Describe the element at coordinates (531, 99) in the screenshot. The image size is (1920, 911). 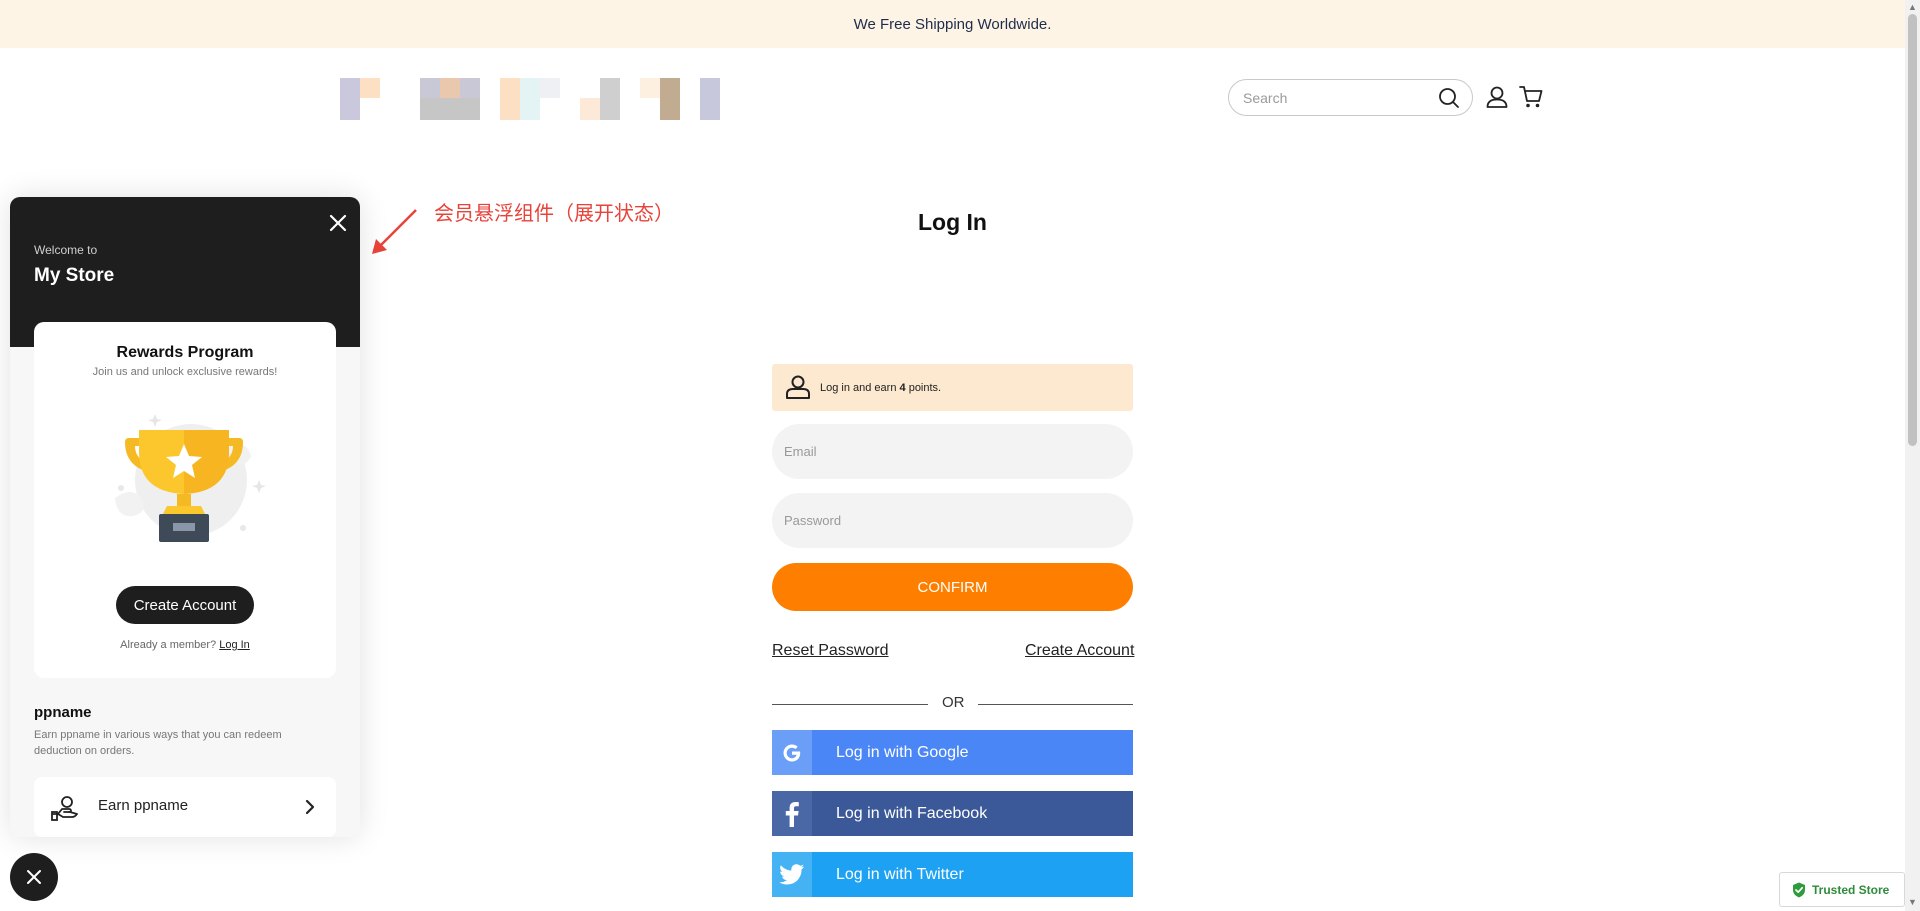
I see `store-logo` at that location.